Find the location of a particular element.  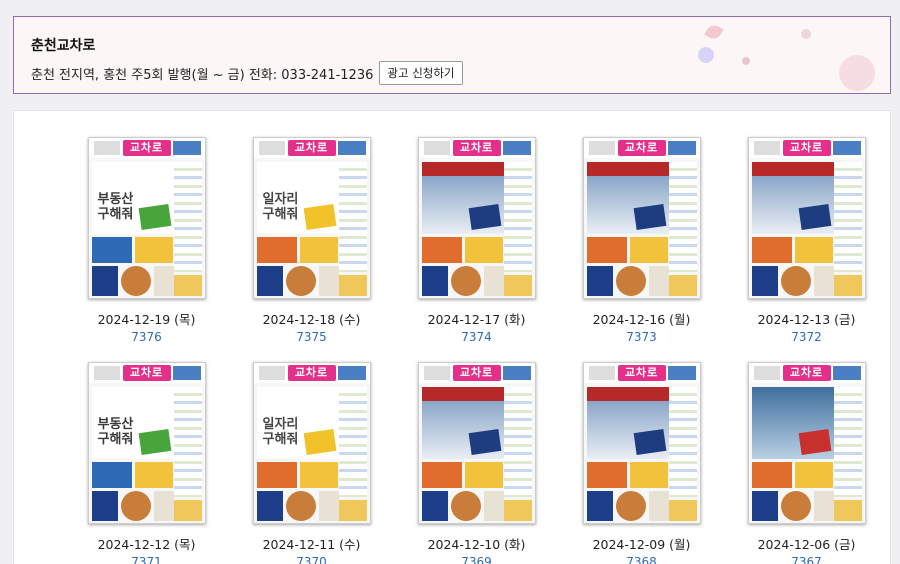

issue-card: 교차로 일자리 구해줘 2024-12-18 (수) 7375 is located at coordinates (311, 240).